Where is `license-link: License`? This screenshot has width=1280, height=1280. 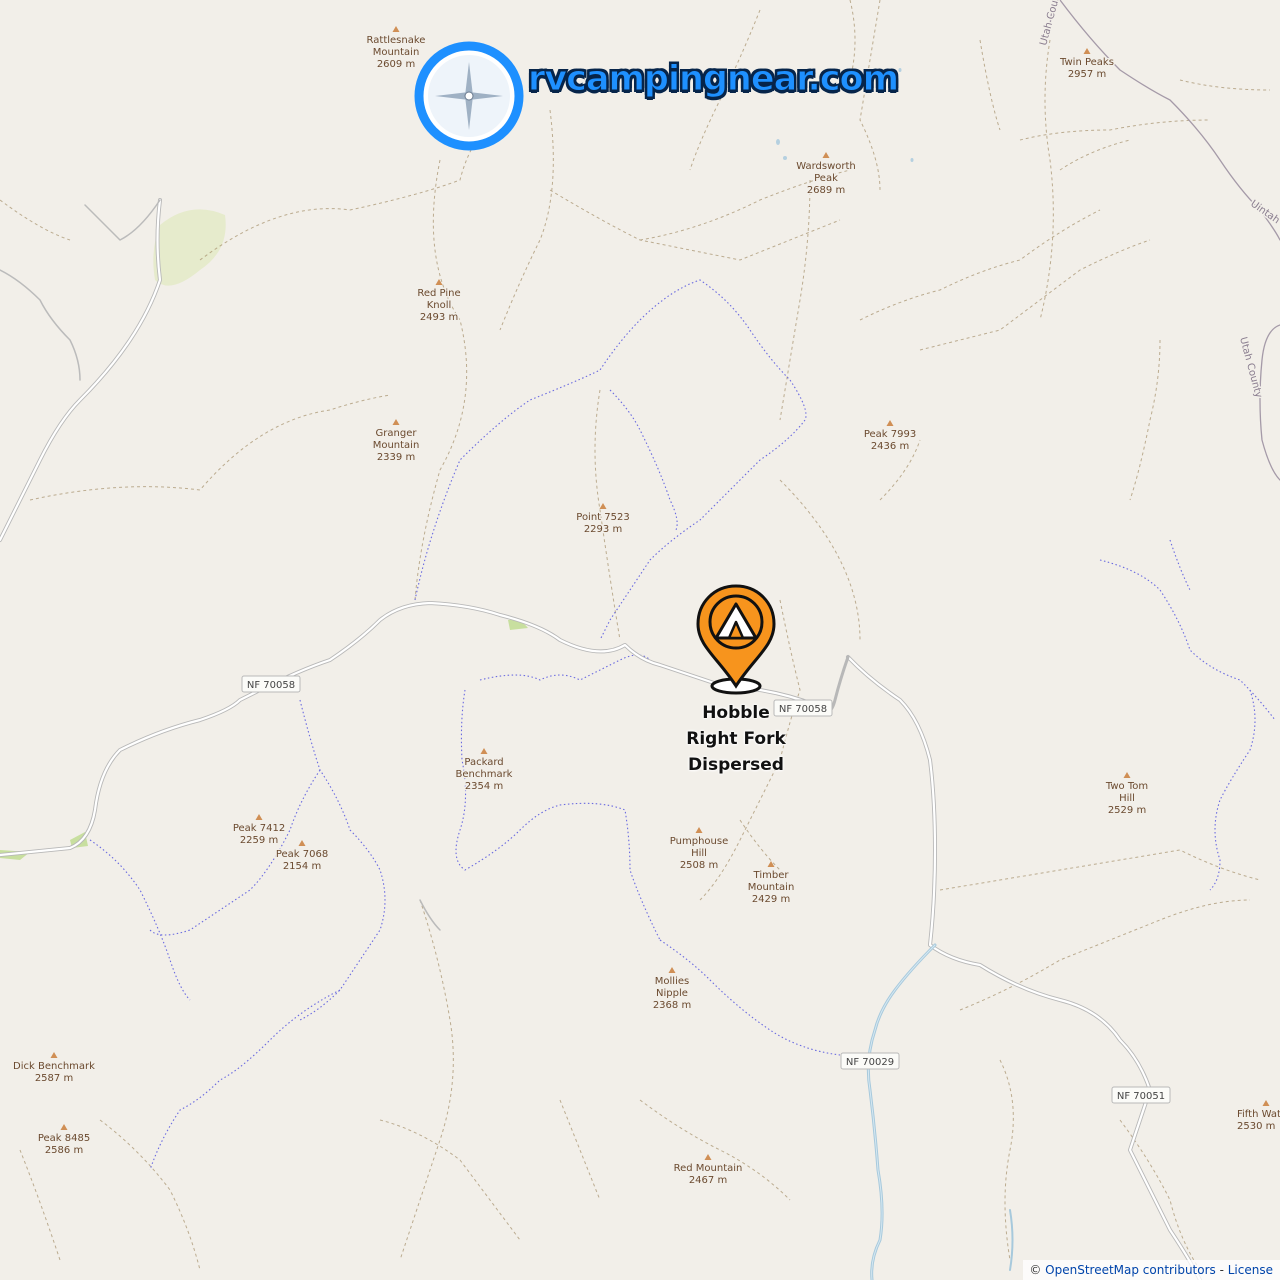
license-link: License is located at coordinates (1250, 1270).